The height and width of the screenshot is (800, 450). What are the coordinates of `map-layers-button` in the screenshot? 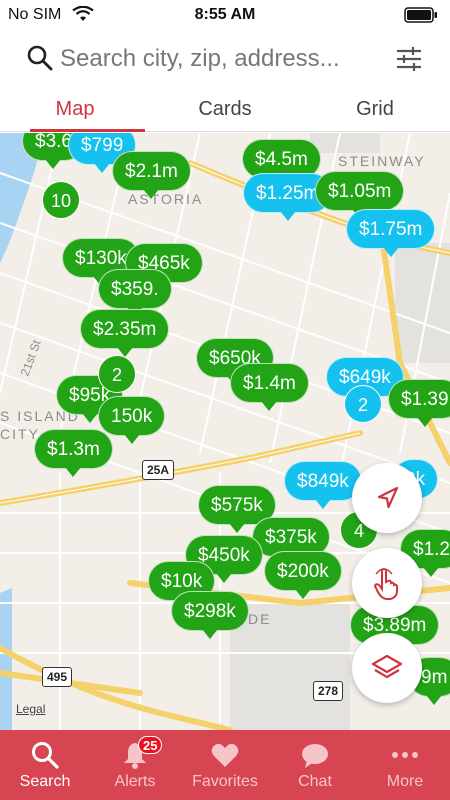 It's located at (387, 668).